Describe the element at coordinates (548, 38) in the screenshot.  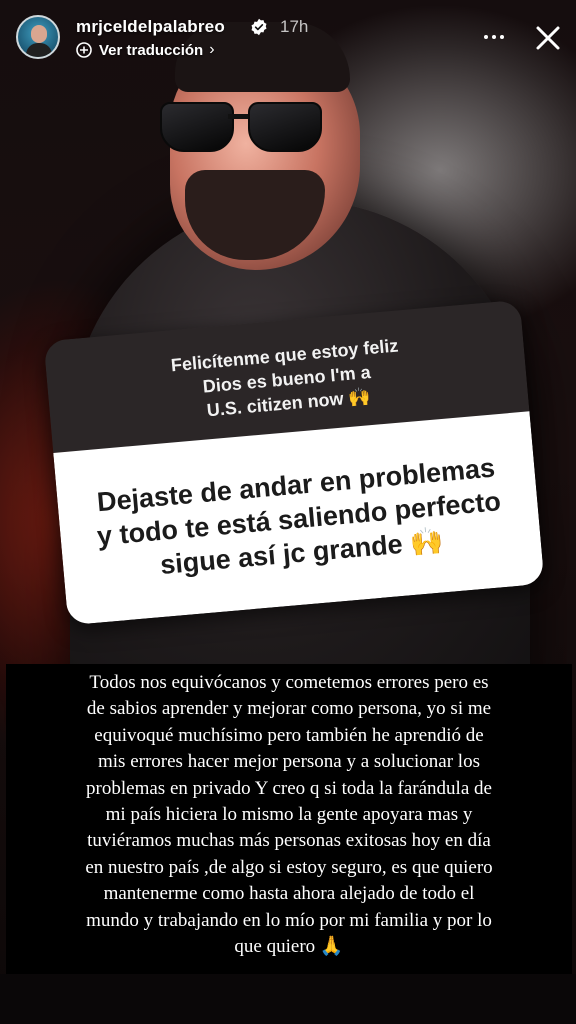
I see `close-icon` at that location.